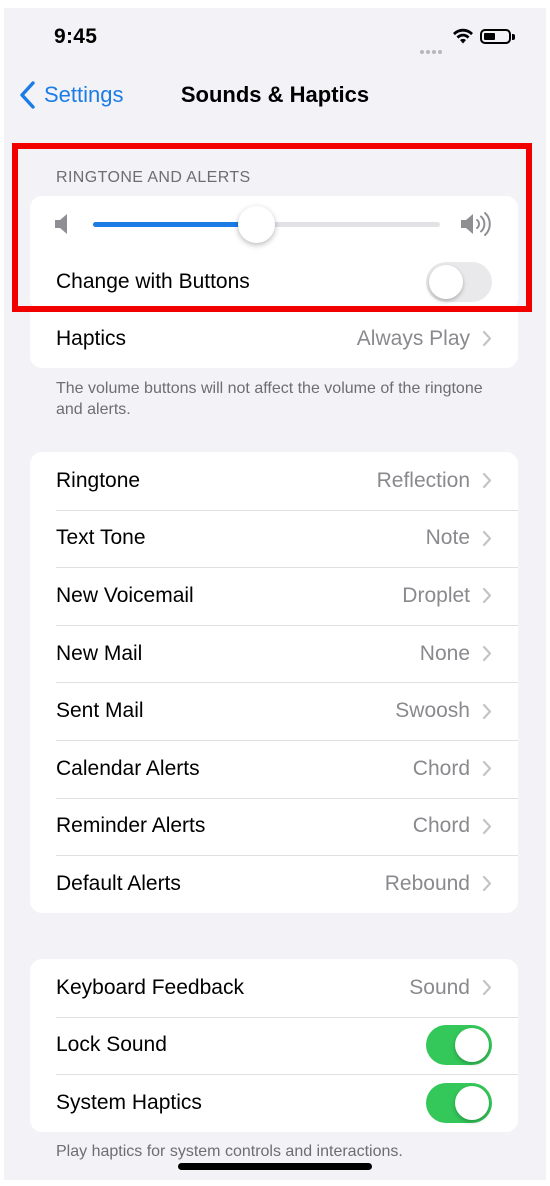 The width and height of the screenshot is (550, 1186). I want to click on tone-row: Calendar Alerts Chord, so click(274, 768).